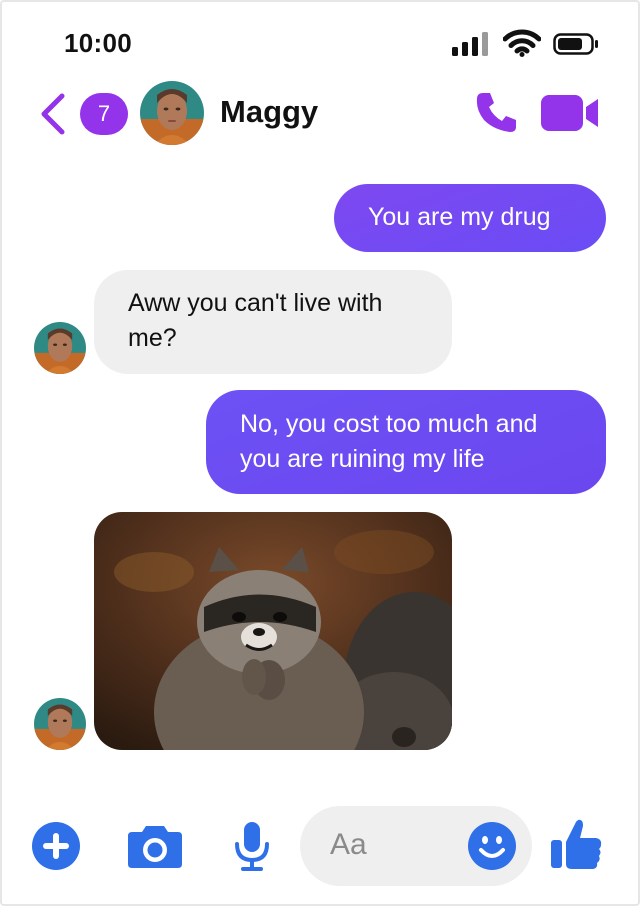 The height and width of the screenshot is (906, 640). I want to click on smiley-icon, so click(492, 846).